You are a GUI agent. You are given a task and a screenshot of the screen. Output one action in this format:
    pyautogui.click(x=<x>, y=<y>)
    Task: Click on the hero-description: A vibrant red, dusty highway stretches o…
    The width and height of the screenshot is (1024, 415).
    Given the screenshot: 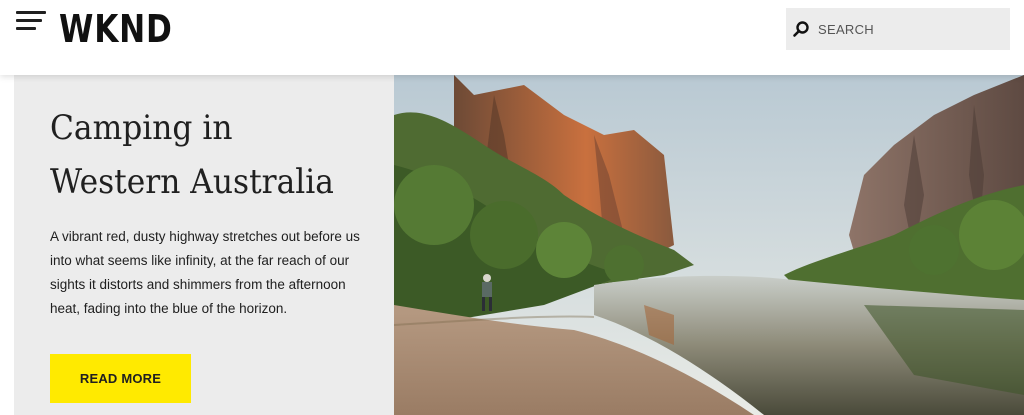 What is the action you would take?
    pyautogui.click(x=205, y=272)
    